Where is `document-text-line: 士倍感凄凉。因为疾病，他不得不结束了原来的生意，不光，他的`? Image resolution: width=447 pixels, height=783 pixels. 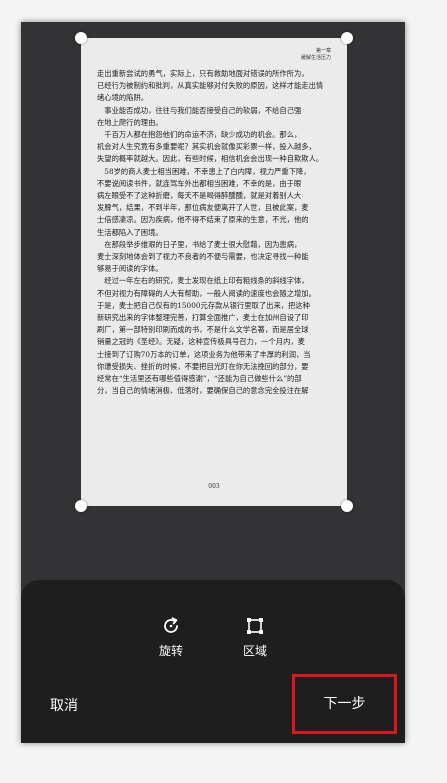 document-text-line: 士倍感凄凉。因为疾病，他不得不结束了原来的生意，不光，他的 is located at coordinates (203, 220).